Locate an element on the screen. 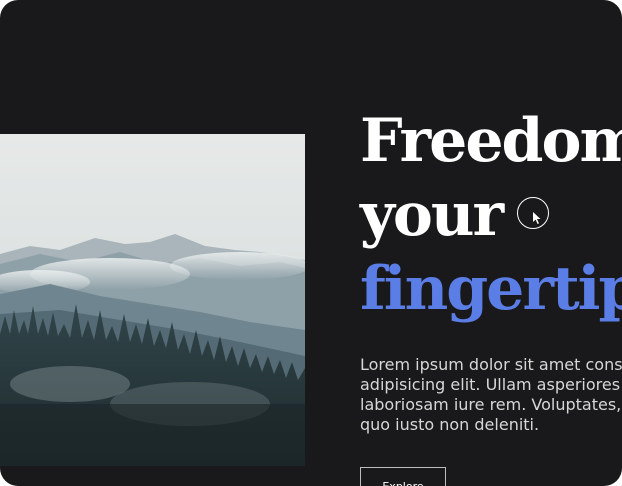  explore-button: Explore is located at coordinates (403, 476).